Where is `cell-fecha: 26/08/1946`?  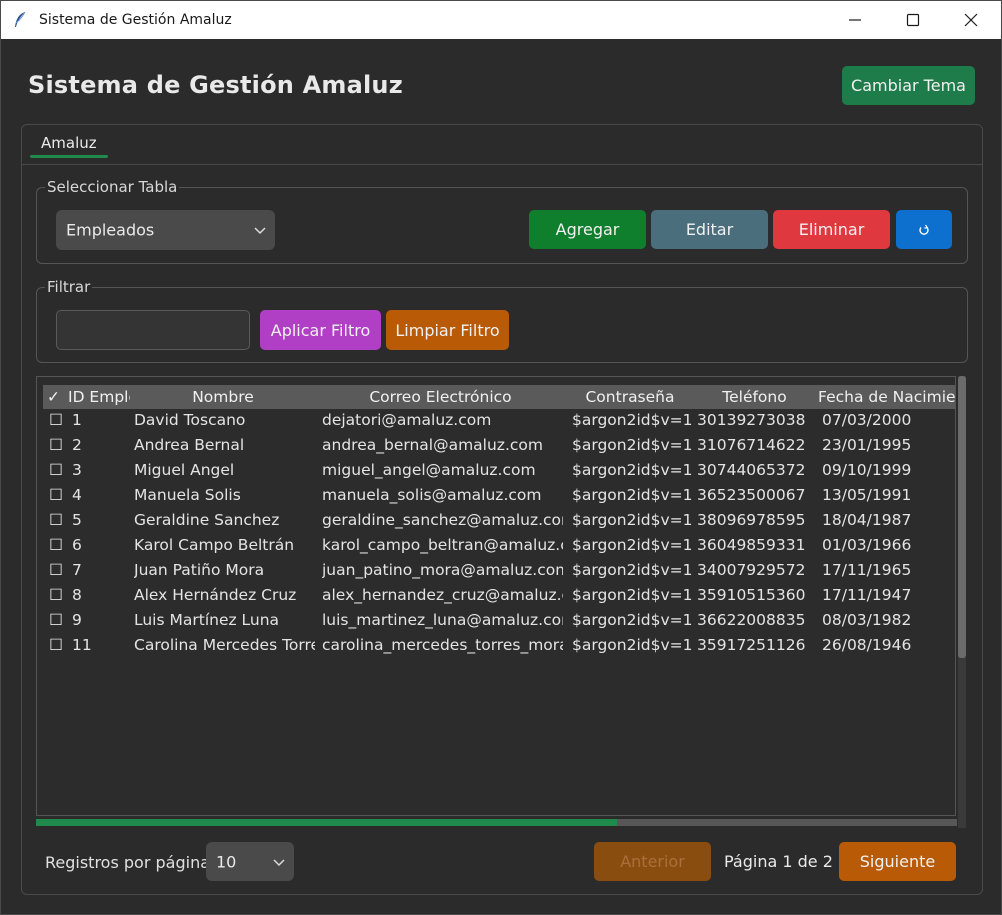
cell-fecha: 26/08/1946 is located at coordinates (867, 645).